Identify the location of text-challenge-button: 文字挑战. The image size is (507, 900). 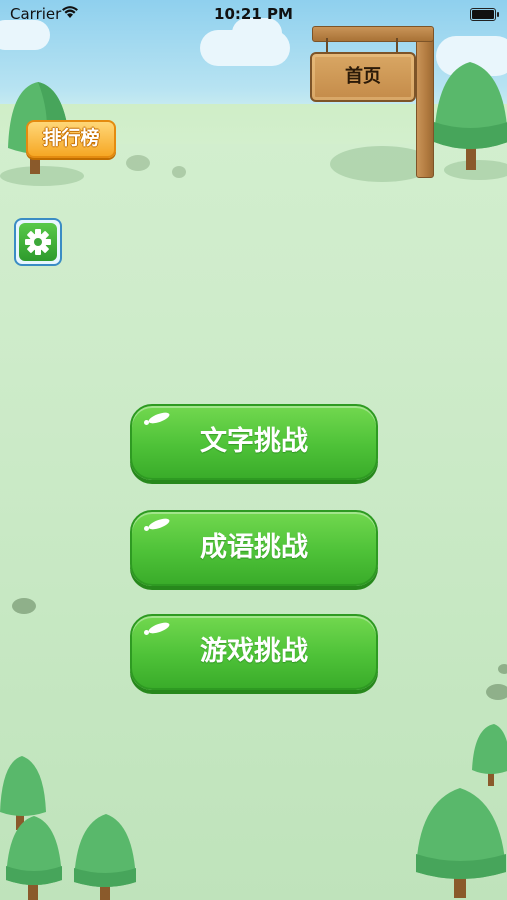
(254, 442).